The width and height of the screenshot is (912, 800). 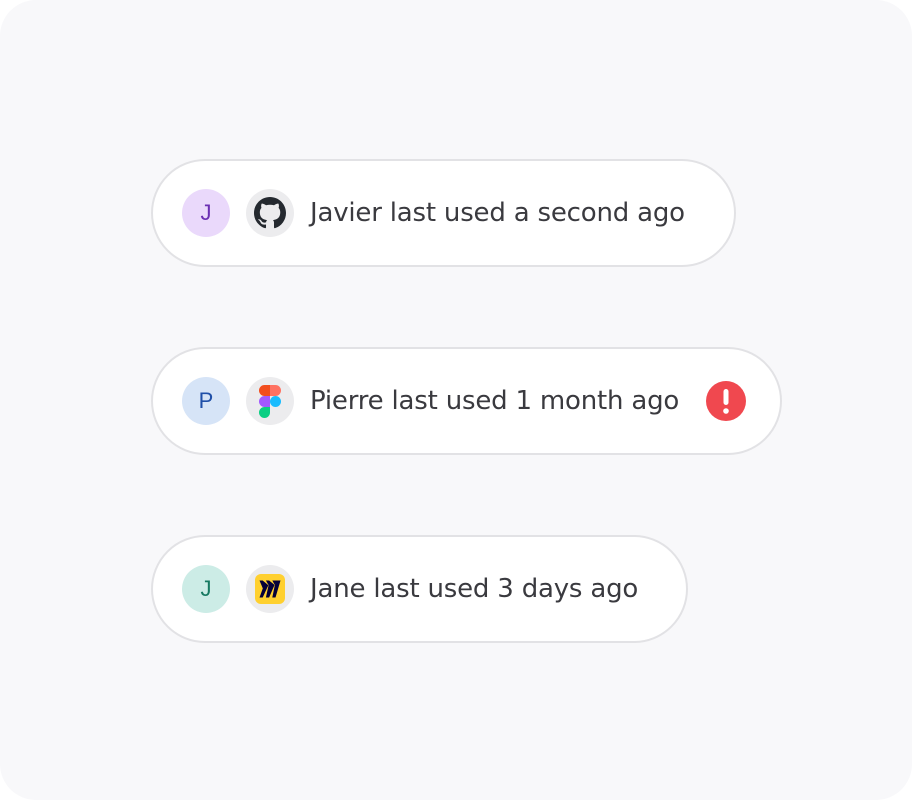 I want to click on github-icon, so click(x=270, y=213).